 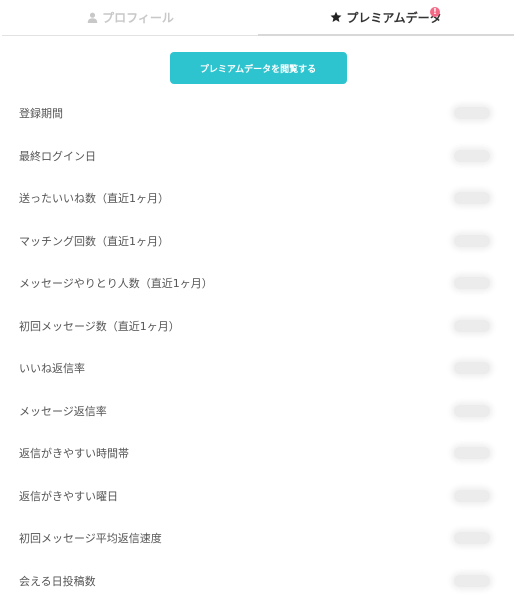 What do you see at coordinates (262, 198) in the screenshot?
I see `list-item: 送ったいいね数（直近1ヶ月）` at bounding box center [262, 198].